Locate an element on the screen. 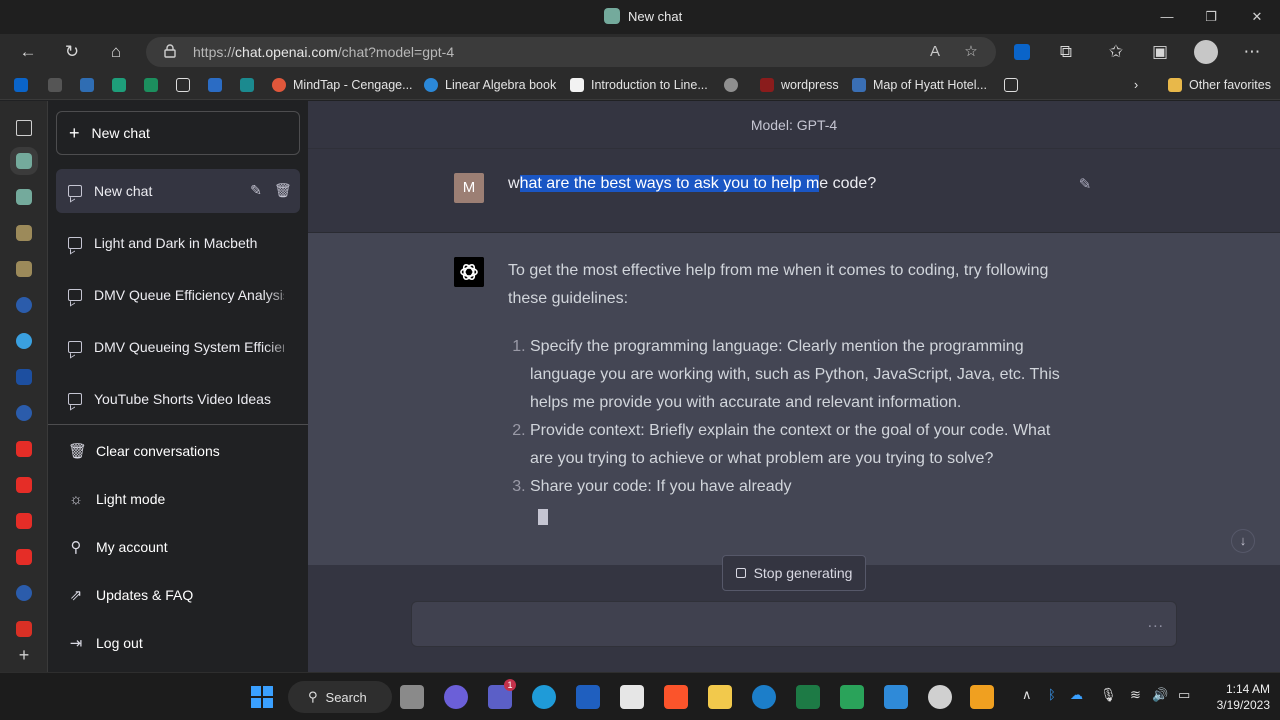 The width and height of the screenshot is (1280, 720). fav-outlook-icon is located at coordinates (21, 85).